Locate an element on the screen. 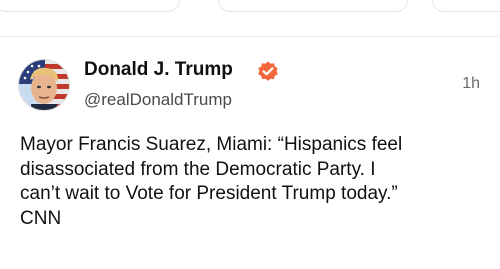 This screenshot has width=500, height=269. author-name: Donald J. Trump is located at coordinates (158, 70).